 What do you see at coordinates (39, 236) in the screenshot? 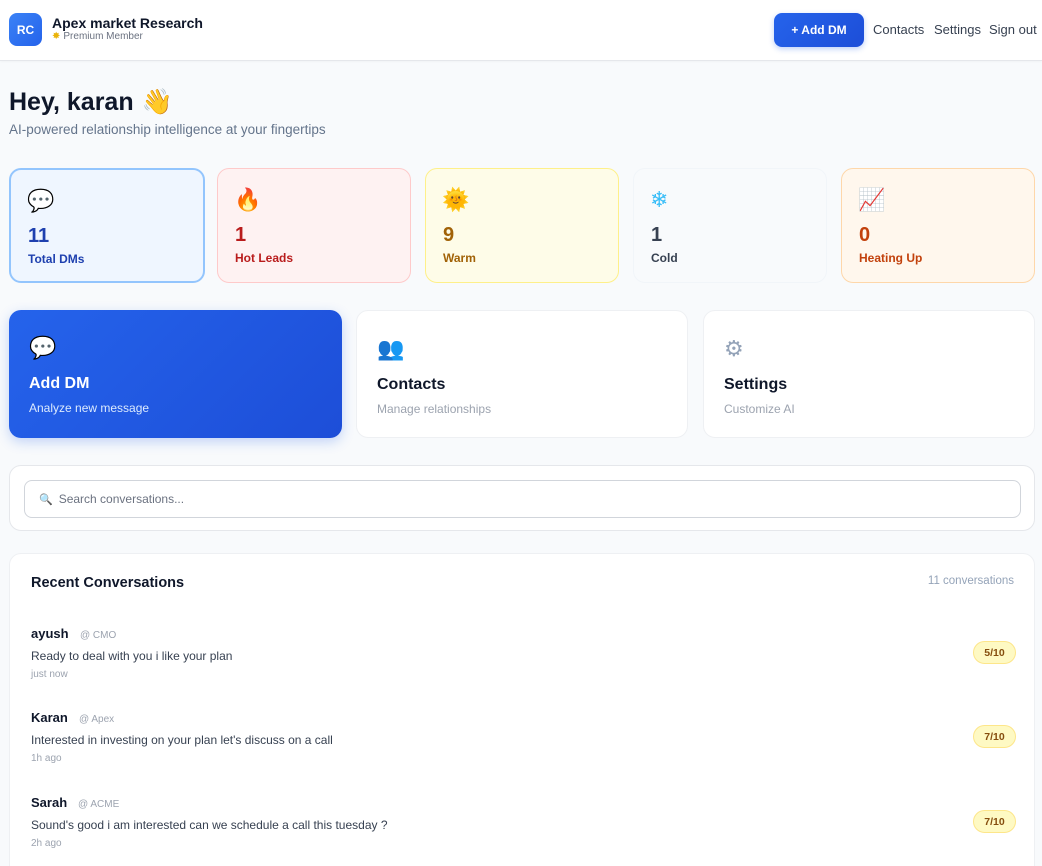
I see `stat-value: 11` at bounding box center [39, 236].